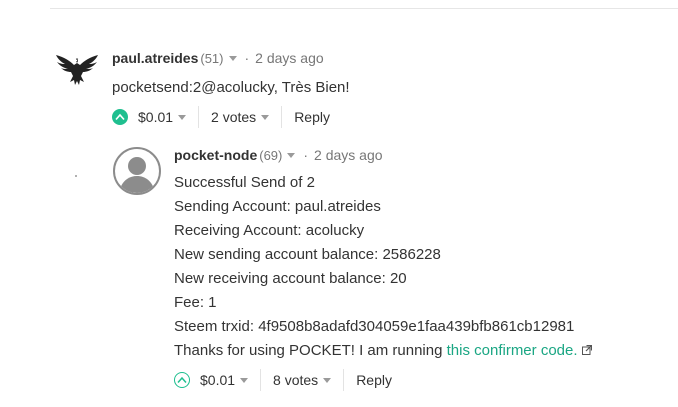 This screenshot has height=407, width=678. I want to click on comment-footer: $0.01 8 votes Reply, so click(383, 380).